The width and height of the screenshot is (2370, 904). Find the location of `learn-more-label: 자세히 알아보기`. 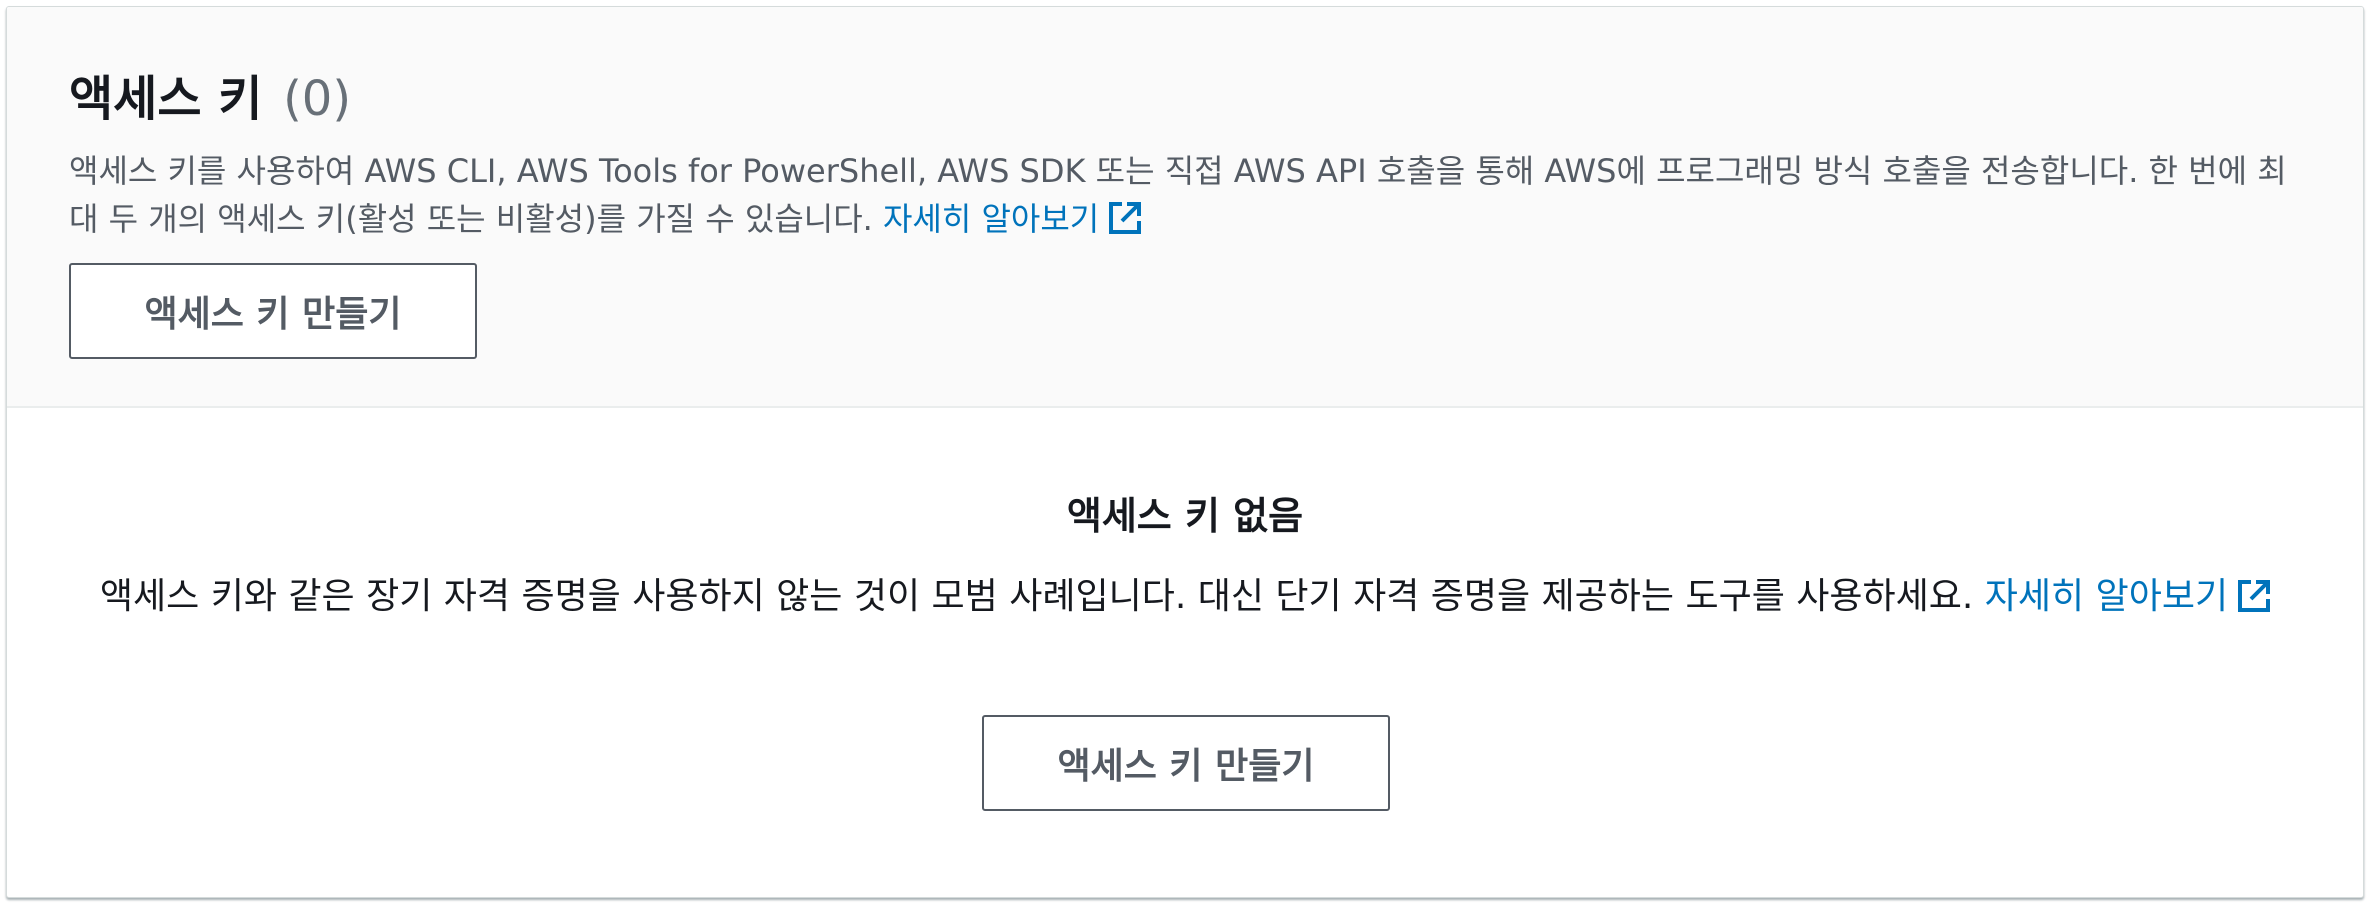

learn-more-label: 자세히 알아보기 is located at coordinates (991, 219).